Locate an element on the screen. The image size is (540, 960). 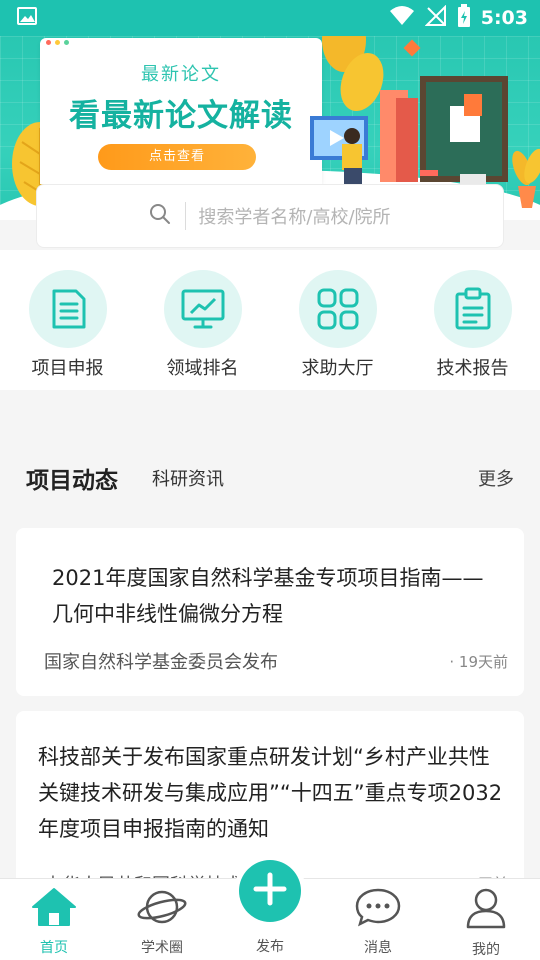
tab-project-news: 项目动态 is located at coordinates (72, 478).